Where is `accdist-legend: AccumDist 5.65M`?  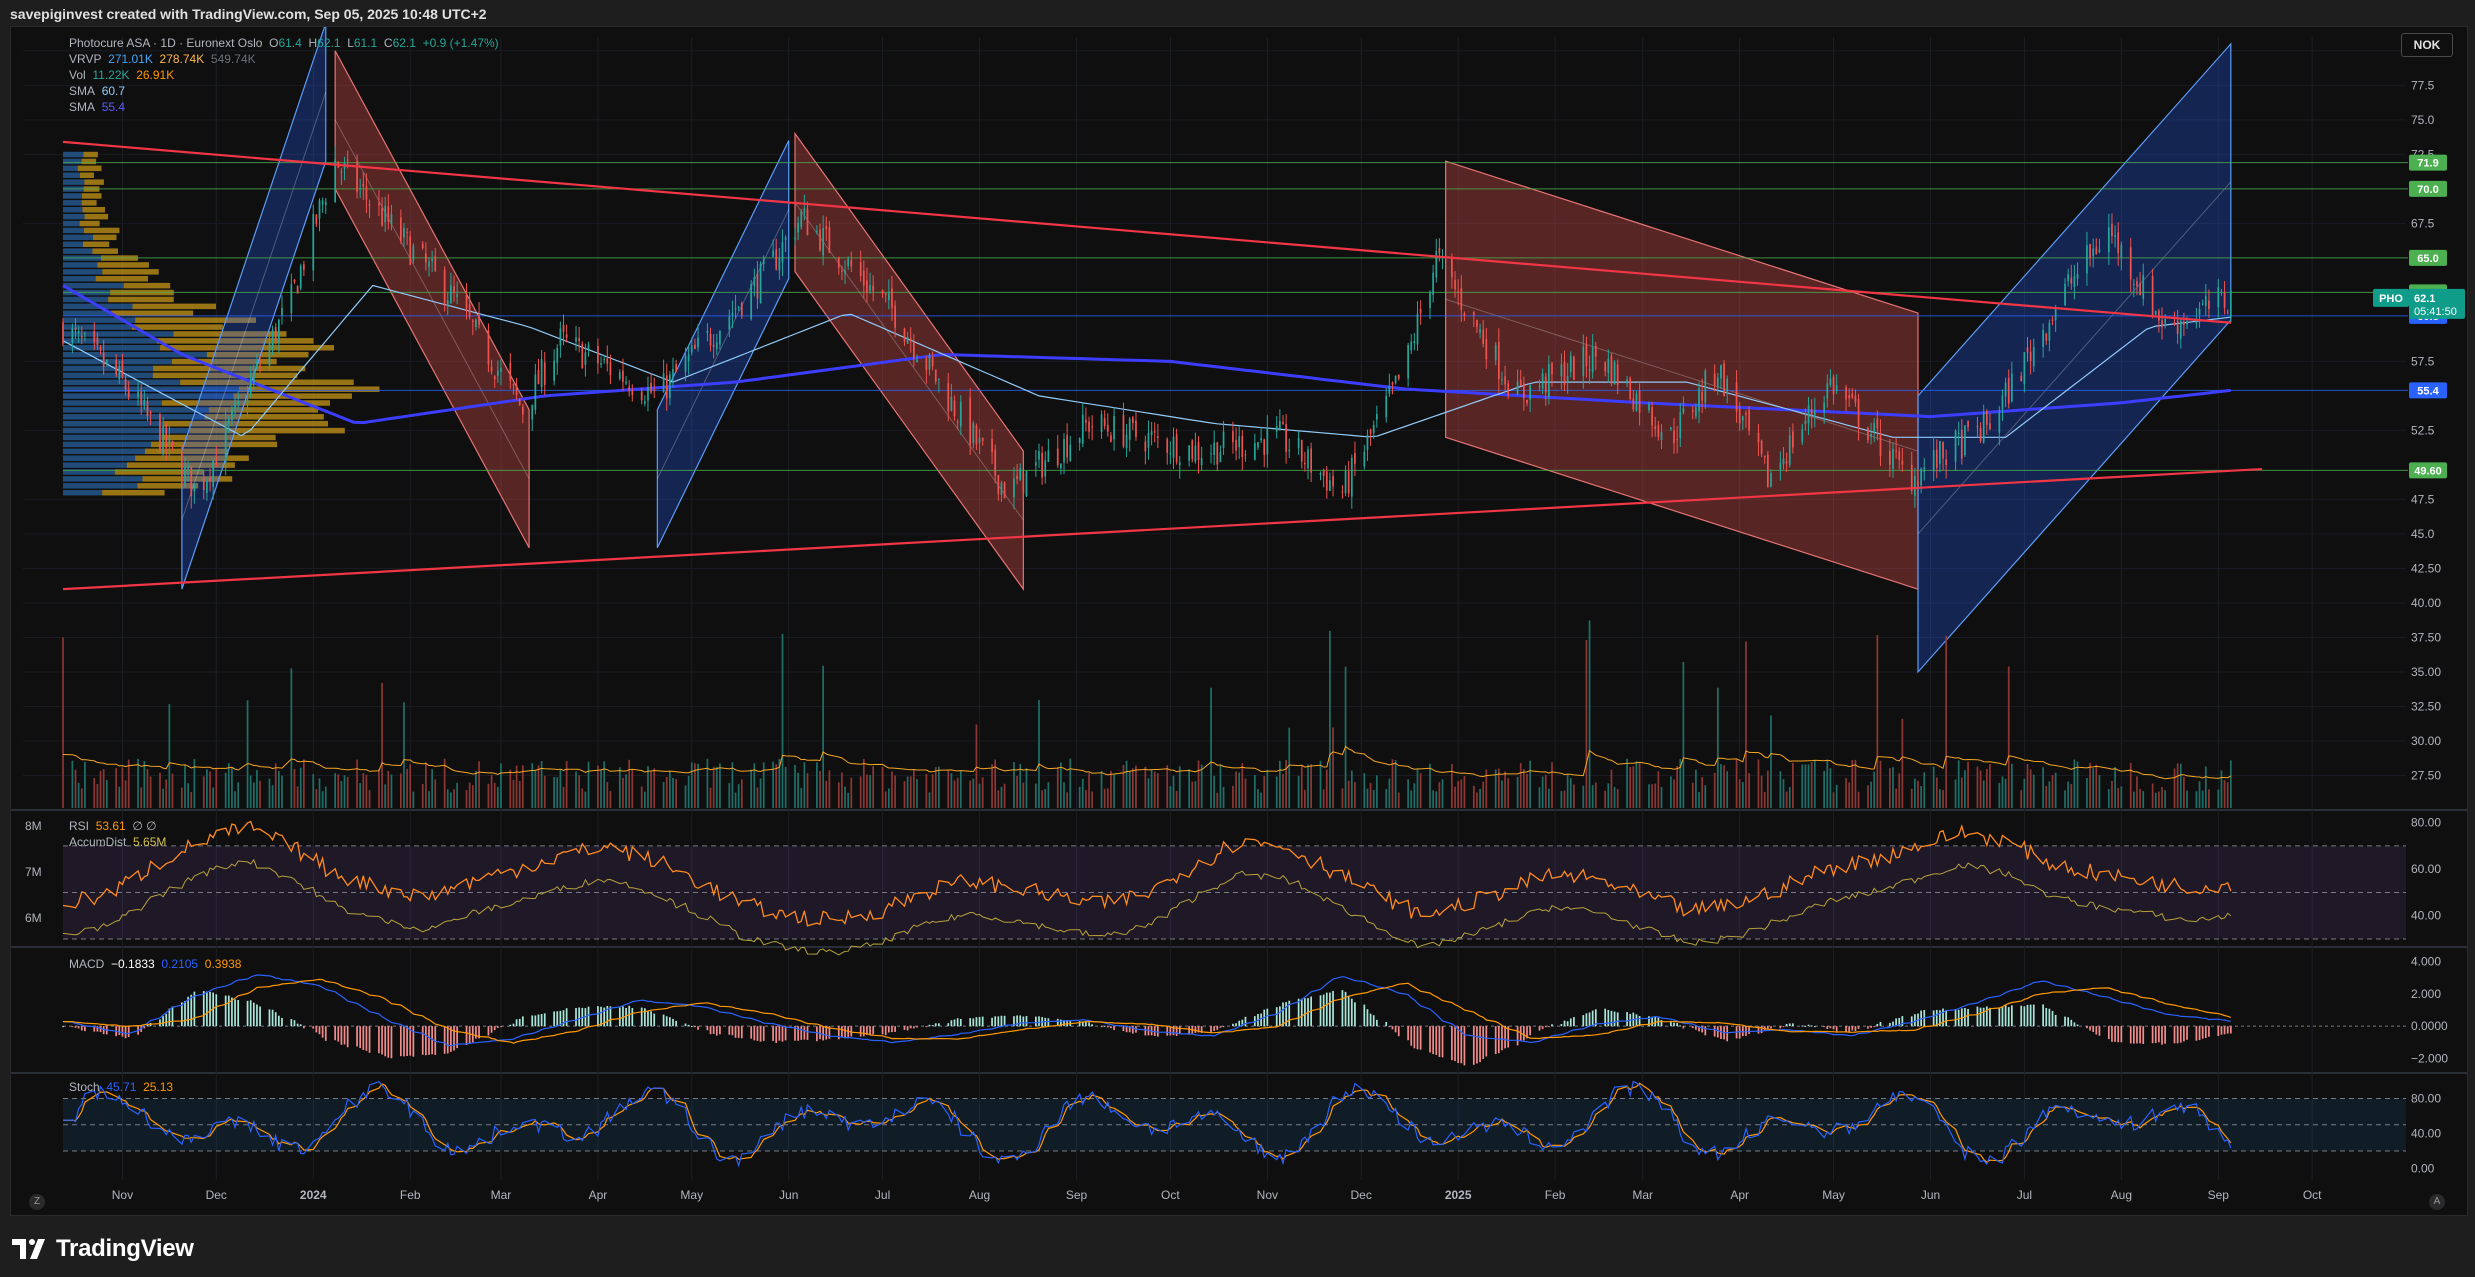 accdist-legend: AccumDist 5.65M is located at coordinates (117, 842).